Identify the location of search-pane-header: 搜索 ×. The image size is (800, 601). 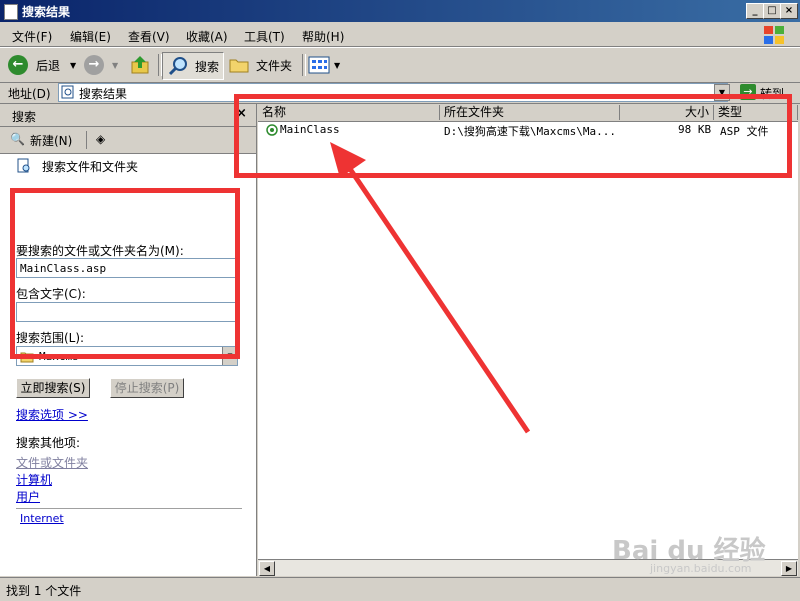
(128, 115).